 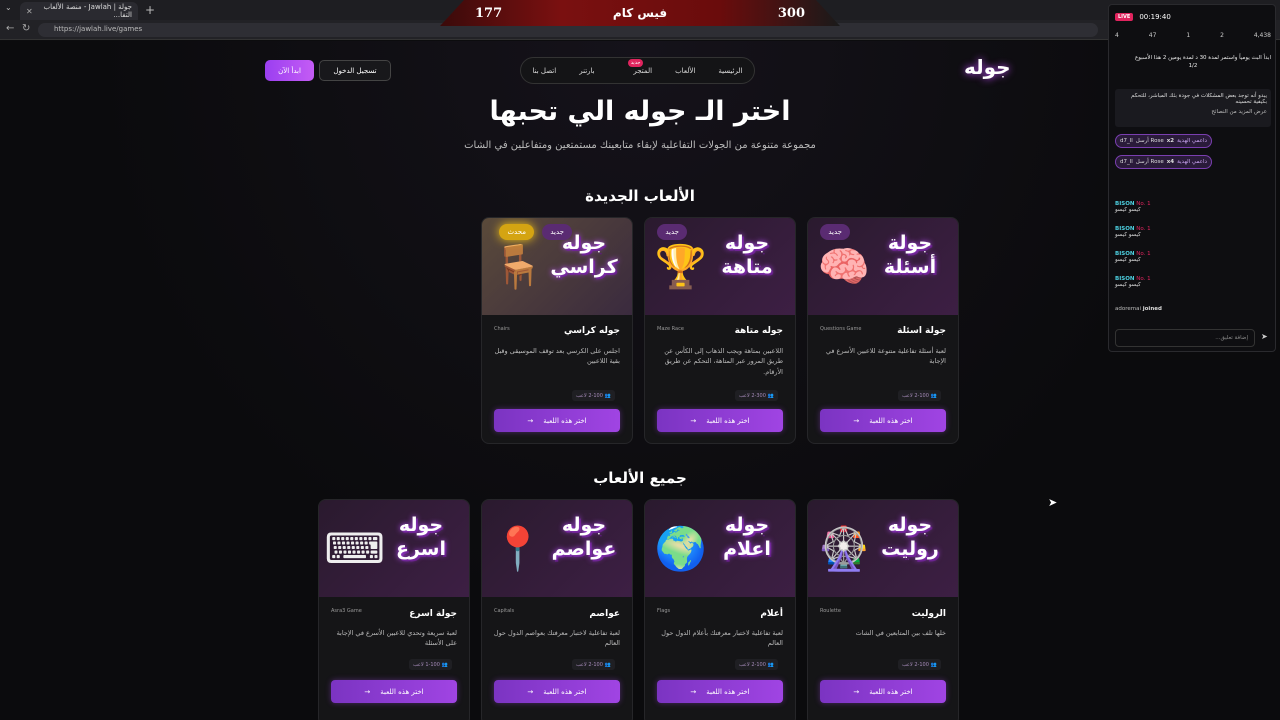 I want to click on send-icon: ➤, so click(x=1264, y=336).